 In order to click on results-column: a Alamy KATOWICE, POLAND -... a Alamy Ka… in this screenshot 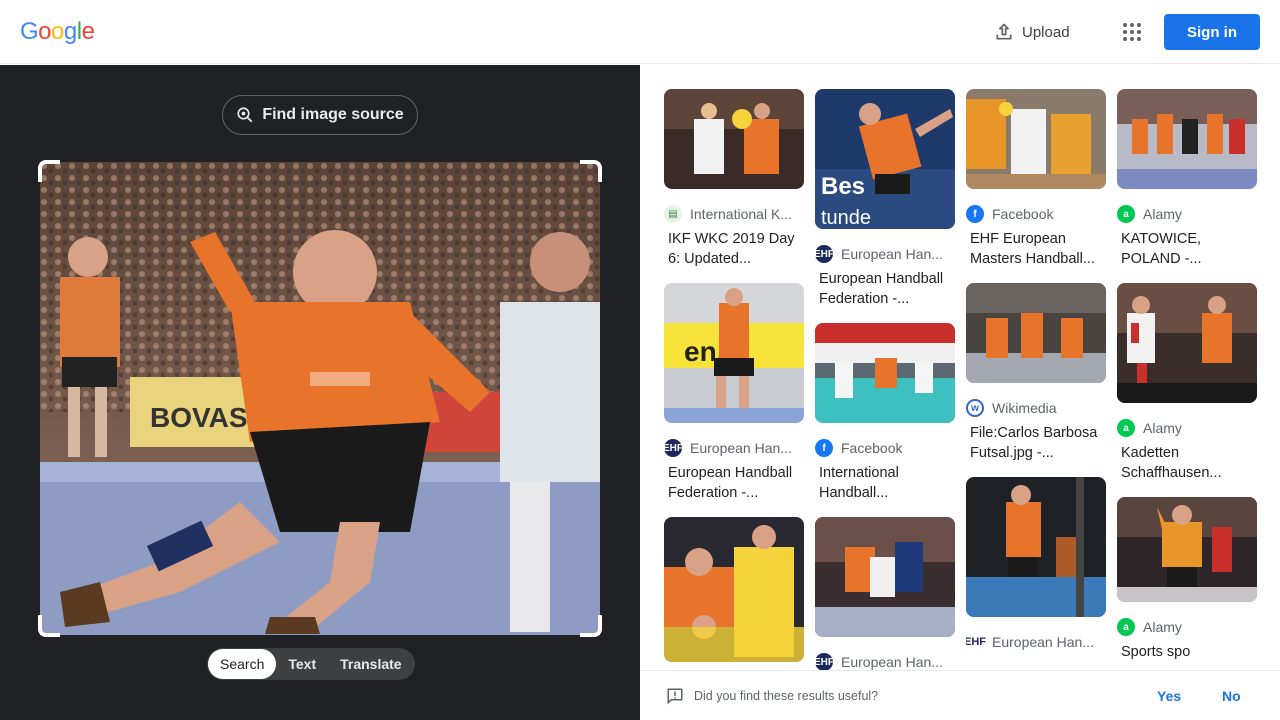, I will do `click(1187, 382)`.